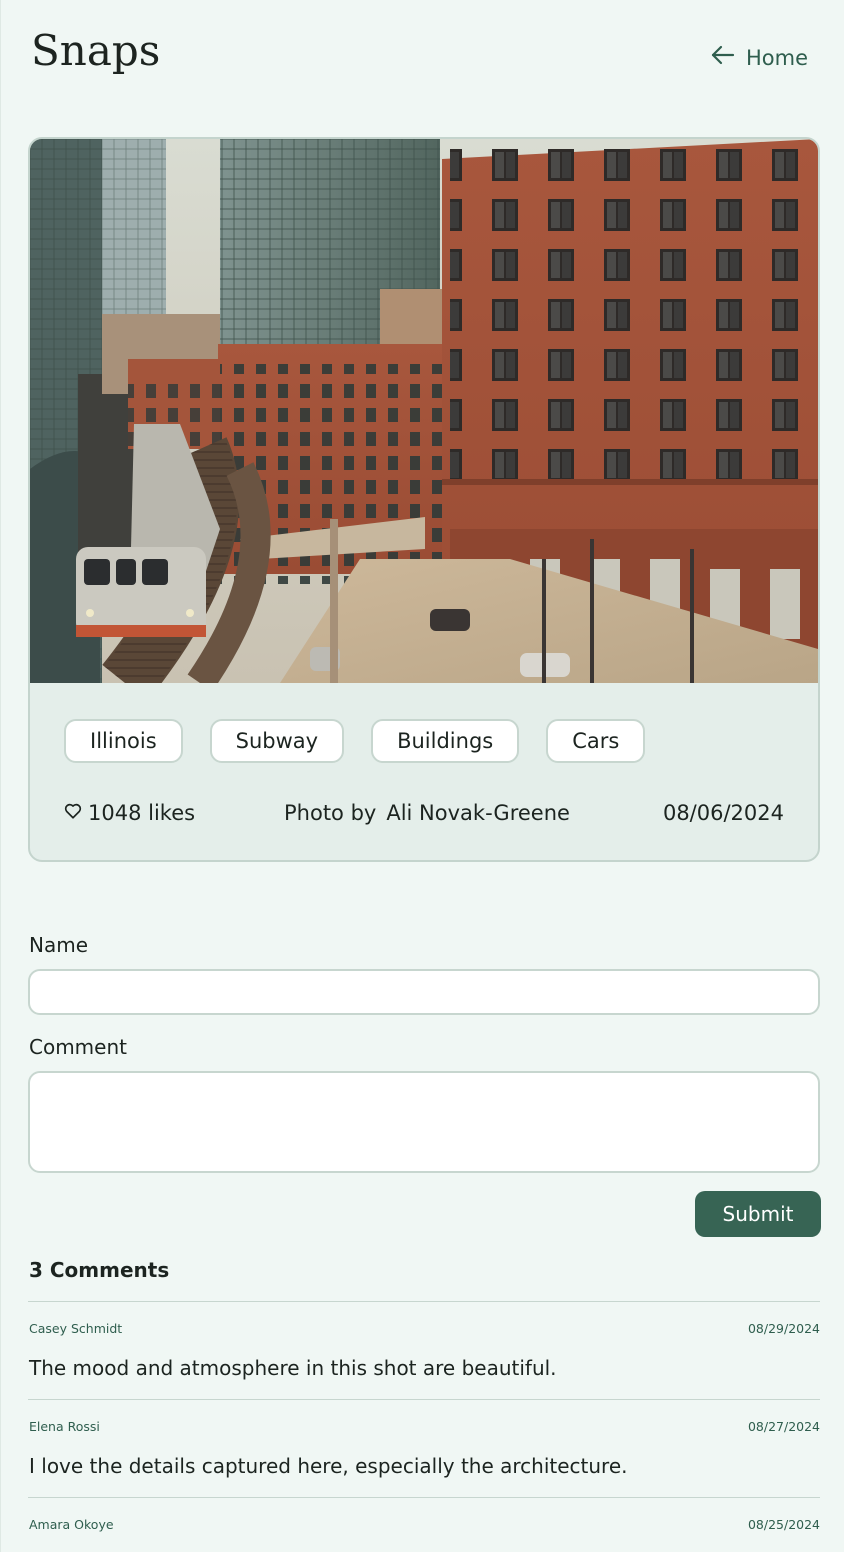 This screenshot has height=1552, width=844. Describe the element at coordinates (424, 1122) in the screenshot. I see `comment-textarea` at that location.